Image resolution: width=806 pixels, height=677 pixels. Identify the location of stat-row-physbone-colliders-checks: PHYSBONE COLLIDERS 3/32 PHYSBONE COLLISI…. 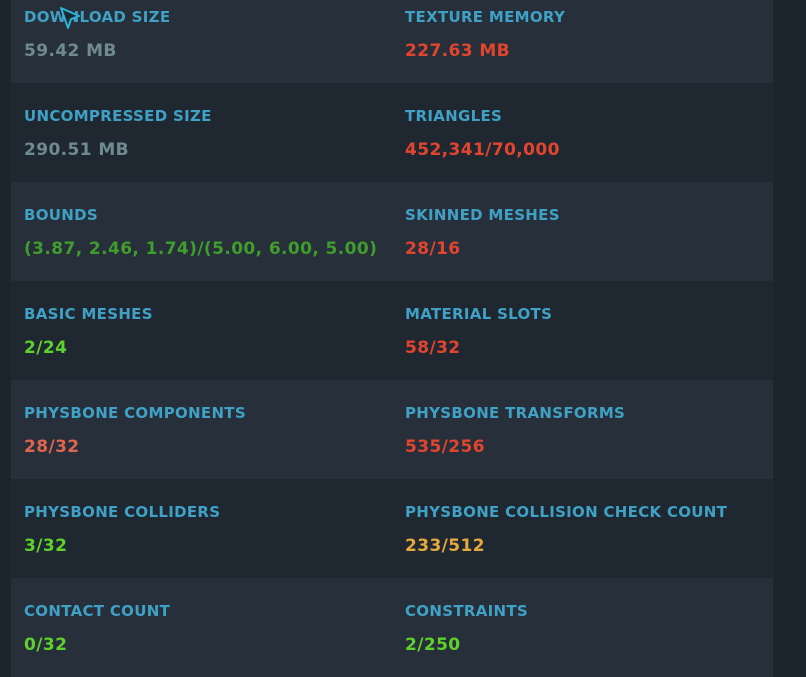
(392, 528).